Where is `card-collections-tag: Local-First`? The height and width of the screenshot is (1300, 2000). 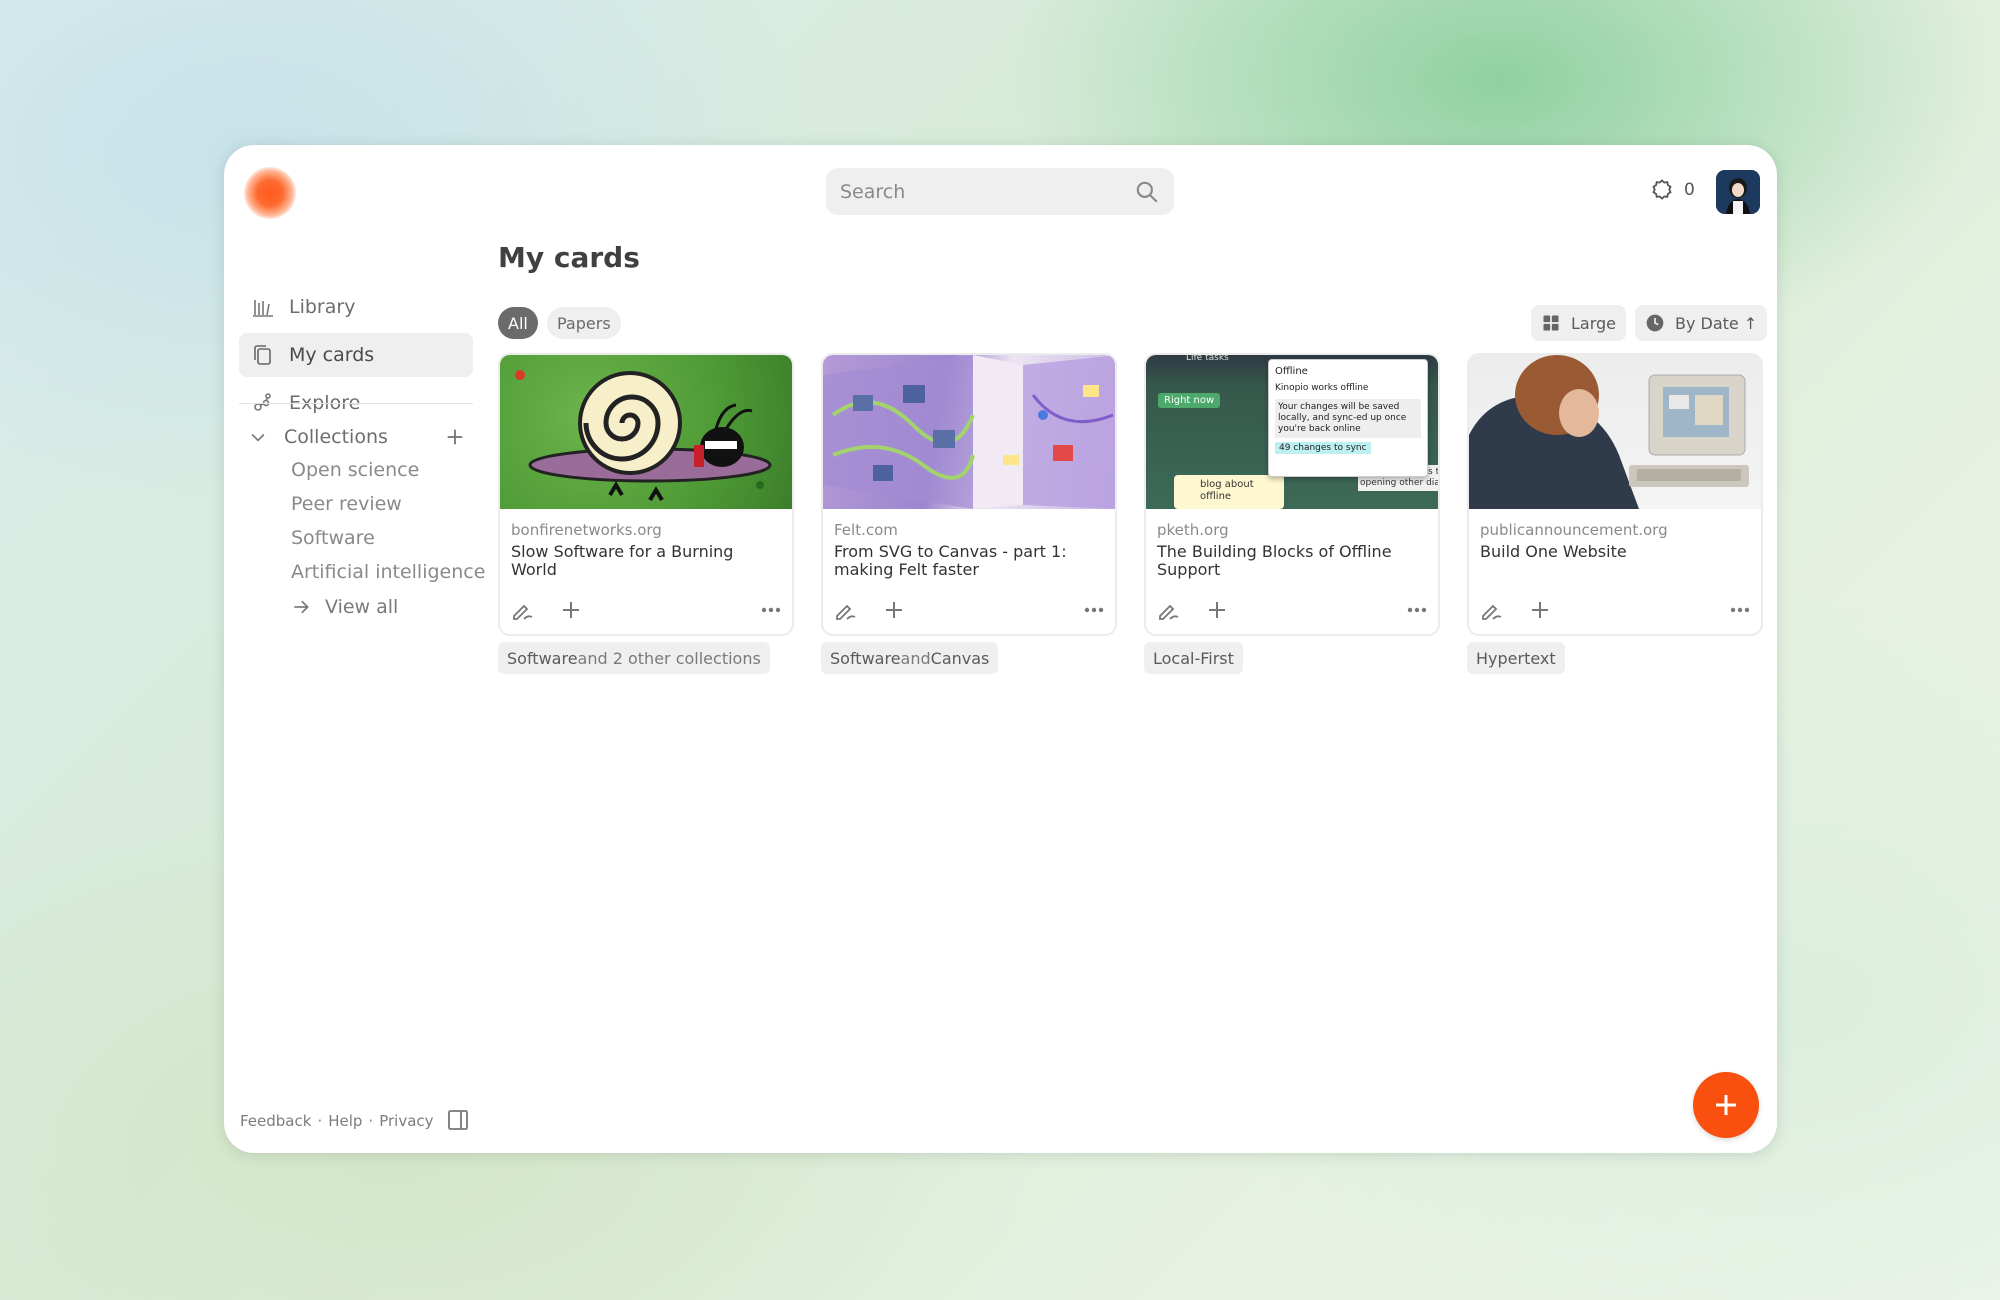
card-collections-tag: Local-First is located at coordinates (1193, 658).